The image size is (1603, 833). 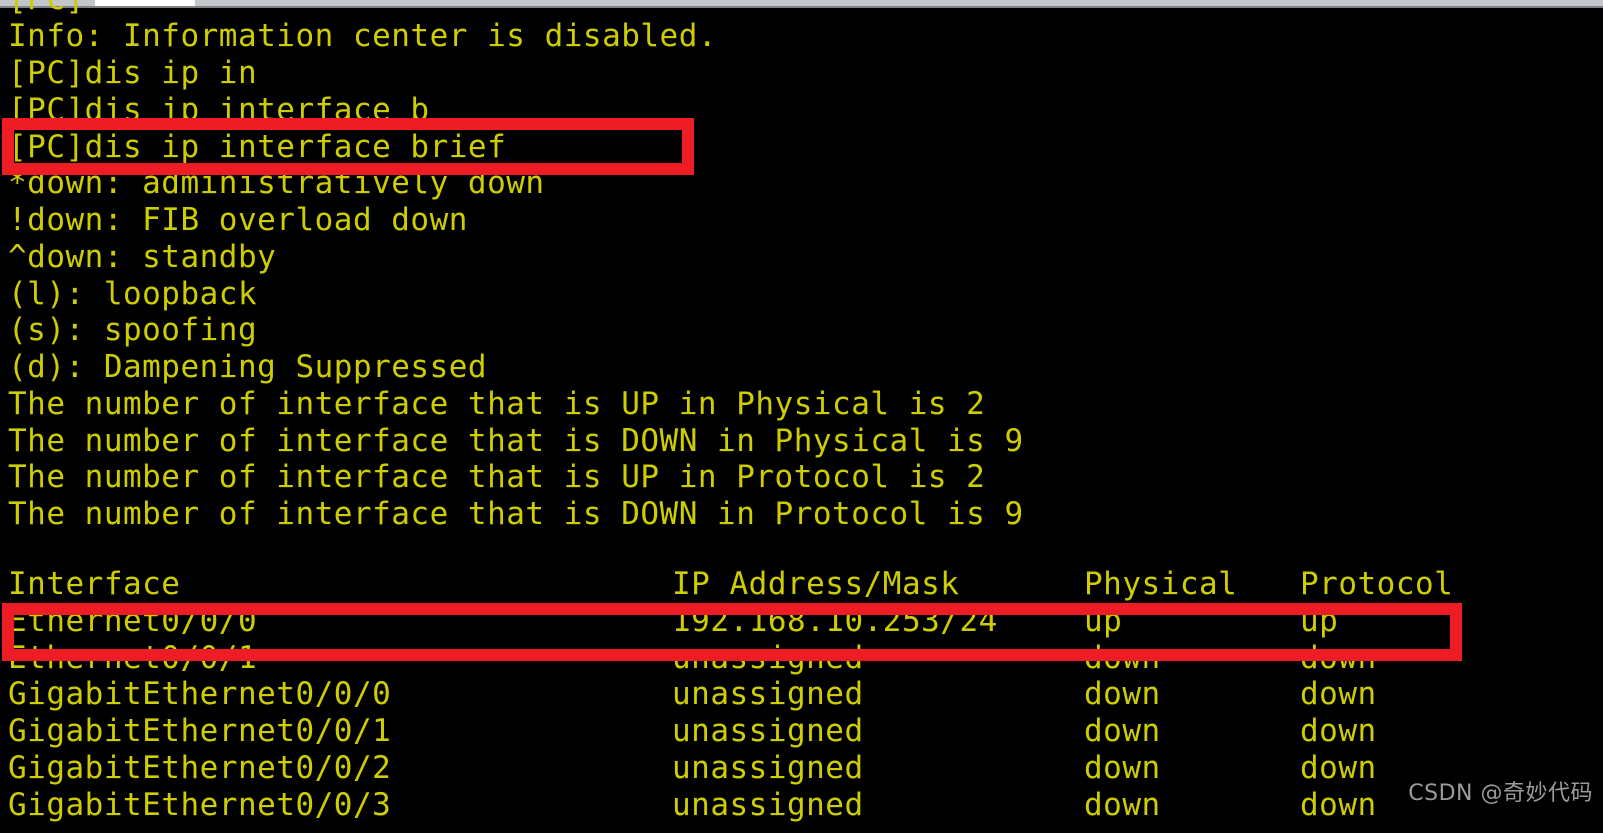 I want to click on terminal-line-command-dis-ip-in: [PC]dis ip in, so click(x=133, y=73).